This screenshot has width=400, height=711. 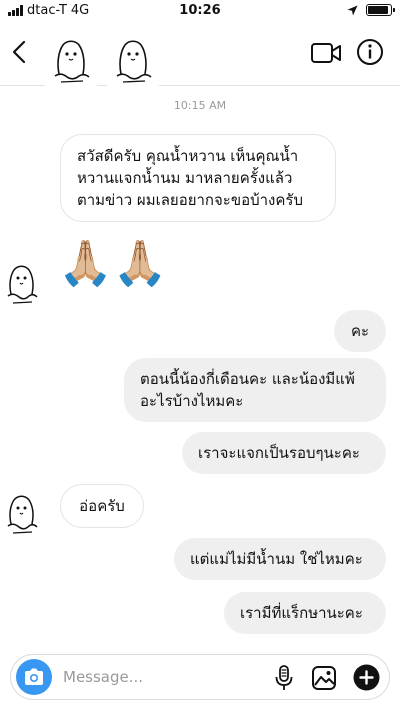 I want to click on clock: 10:26, so click(x=200, y=10).